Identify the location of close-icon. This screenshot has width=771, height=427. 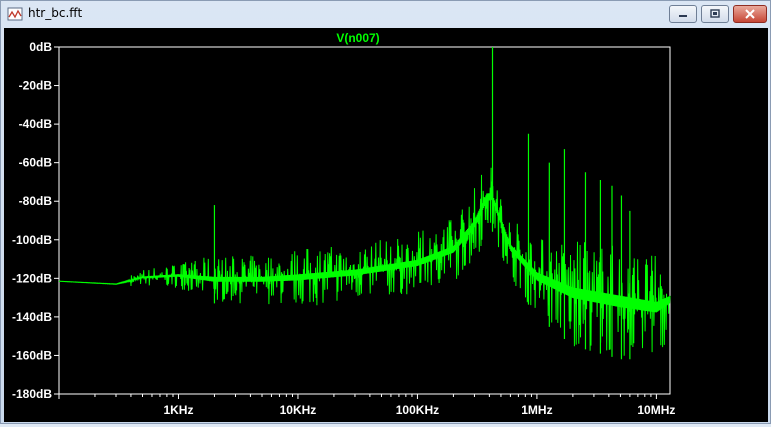
(750, 14).